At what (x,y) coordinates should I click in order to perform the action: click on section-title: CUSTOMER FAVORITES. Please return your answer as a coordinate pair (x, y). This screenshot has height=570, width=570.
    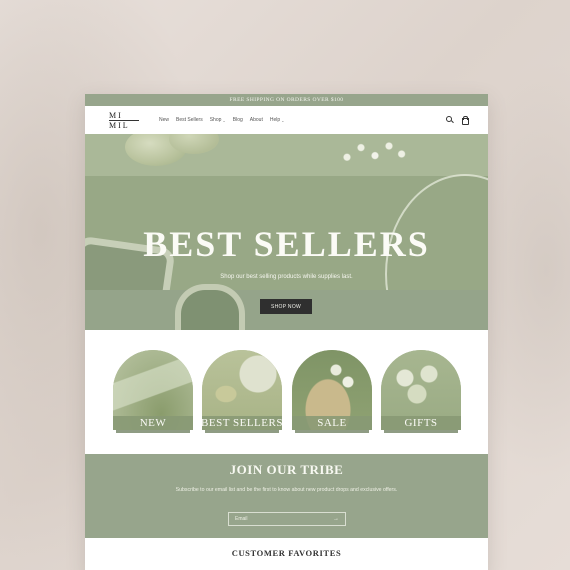
    Looking at the image, I should click on (286, 553).